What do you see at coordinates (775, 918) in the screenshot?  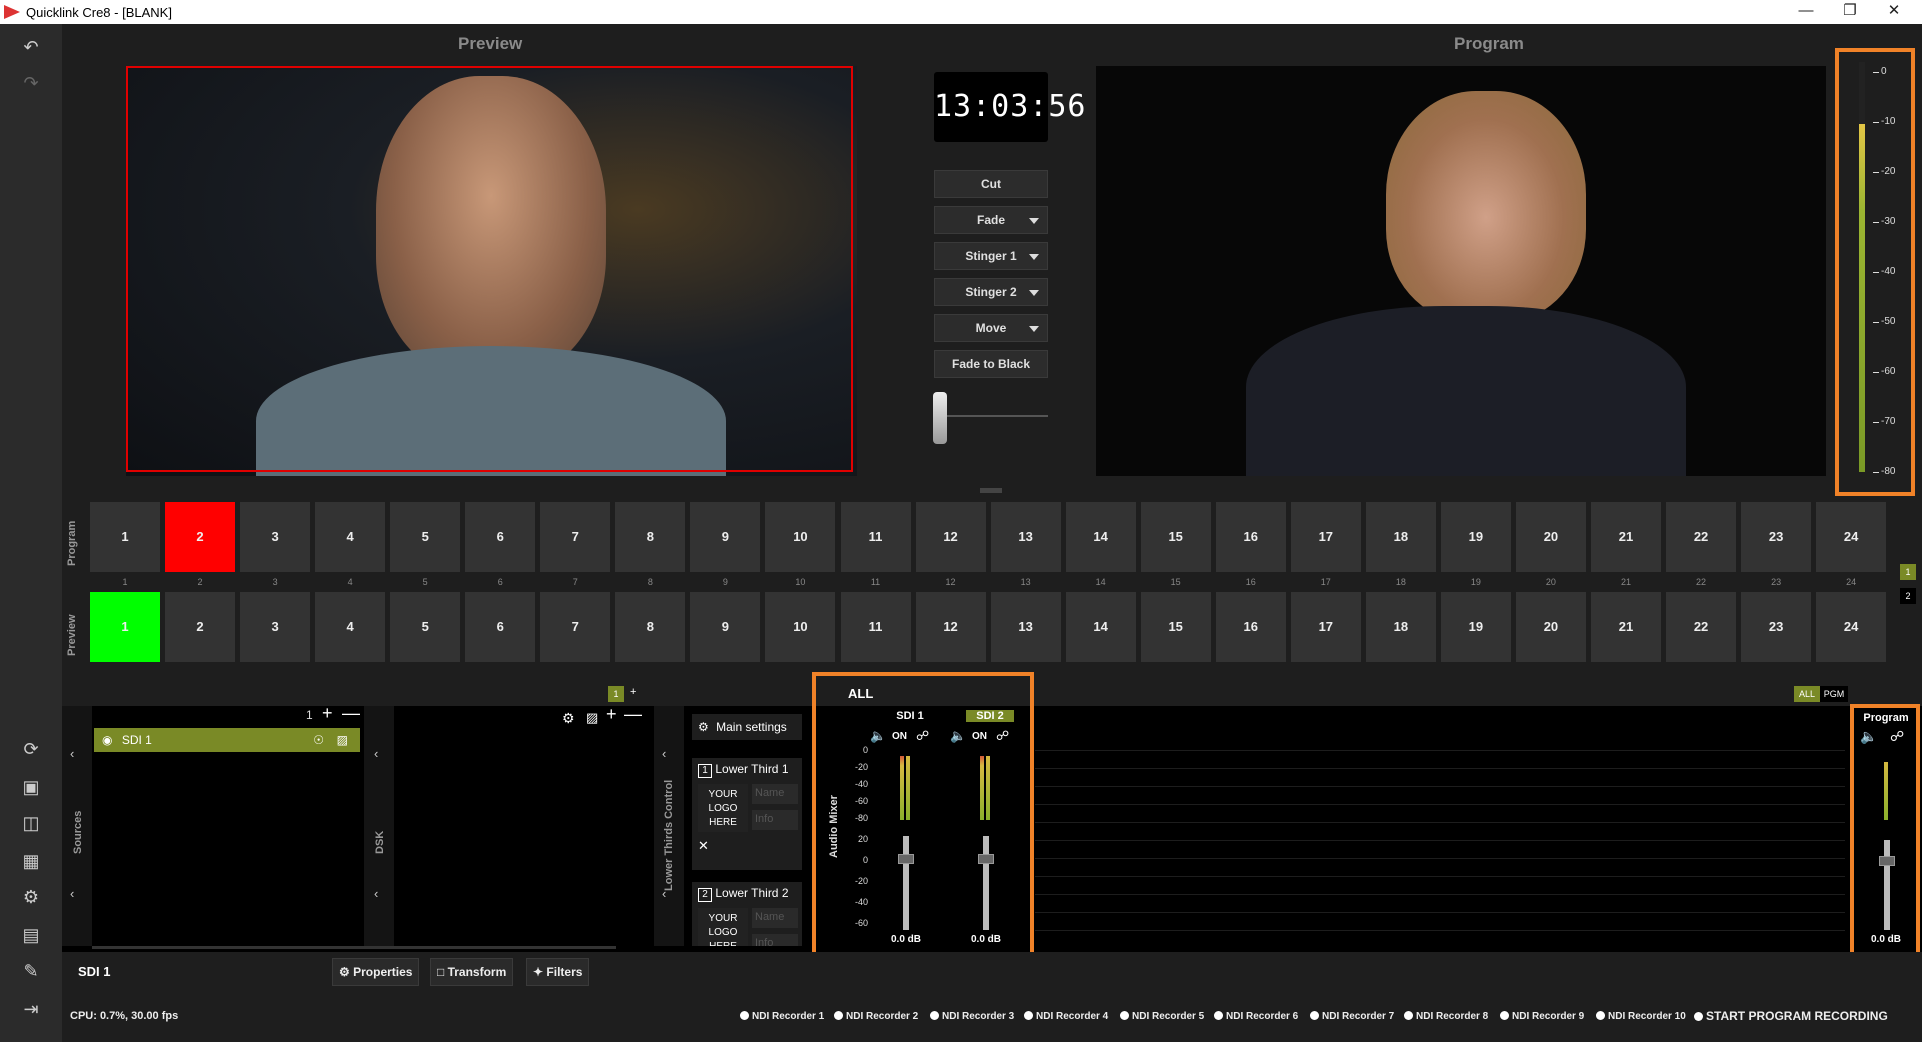 I see `lt2-name-field: Name` at bounding box center [775, 918].